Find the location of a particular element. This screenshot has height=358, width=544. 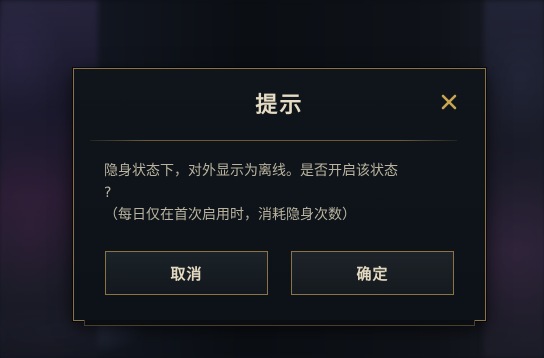

message-line: ? is located at coordinates (108, 193).